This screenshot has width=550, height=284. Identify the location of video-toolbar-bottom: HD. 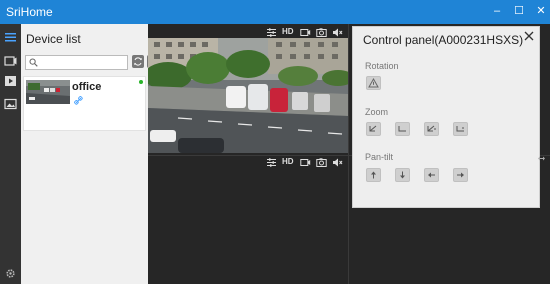
(308, 163).